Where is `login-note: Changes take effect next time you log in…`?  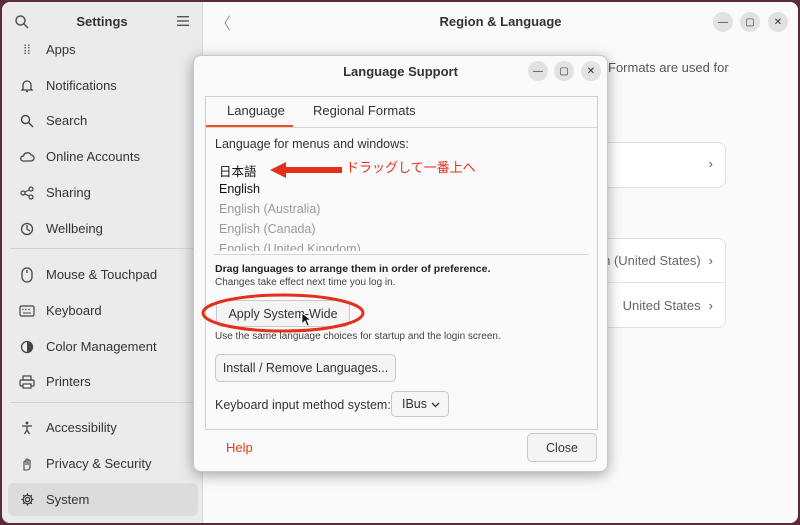 login-note: Changes take effect next time you log in… is located at coordinates (305, 282).